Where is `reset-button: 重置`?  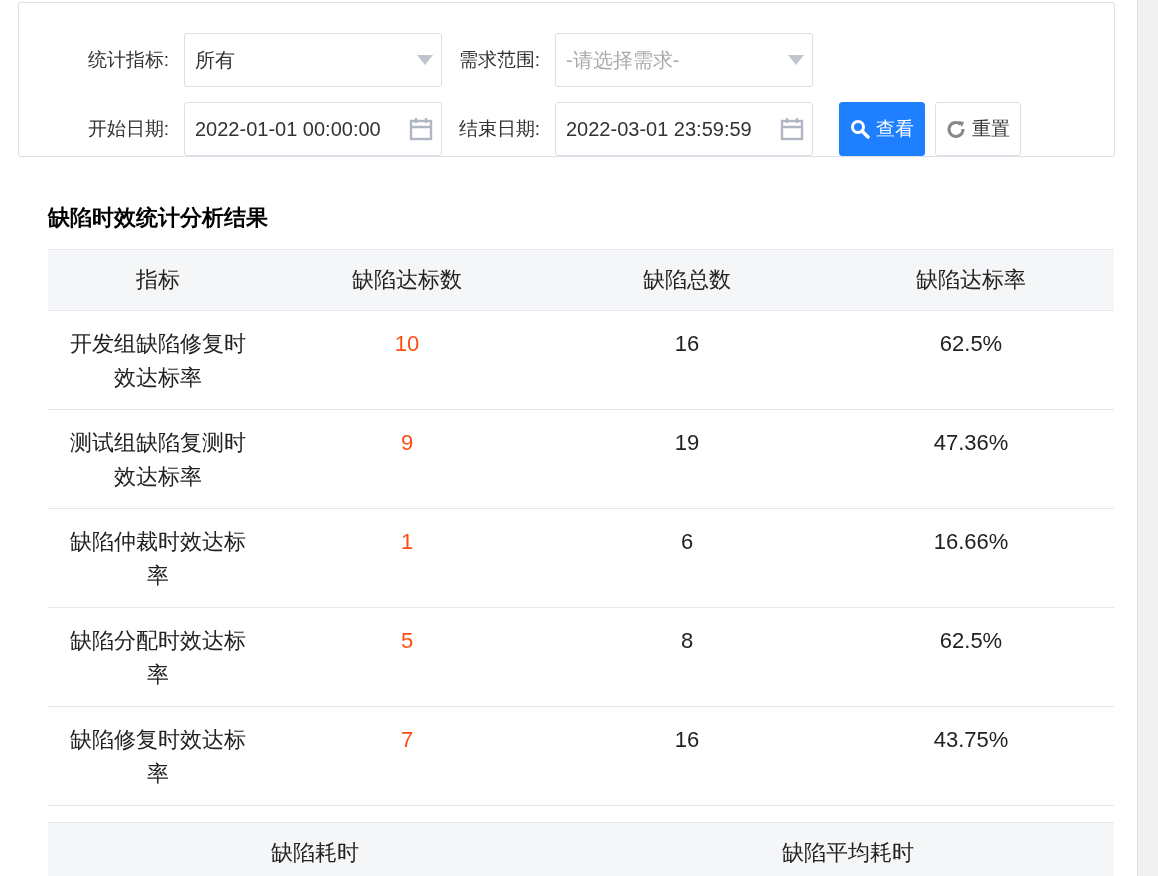
reset-button: 重置 is located at coordinates (978, 129).